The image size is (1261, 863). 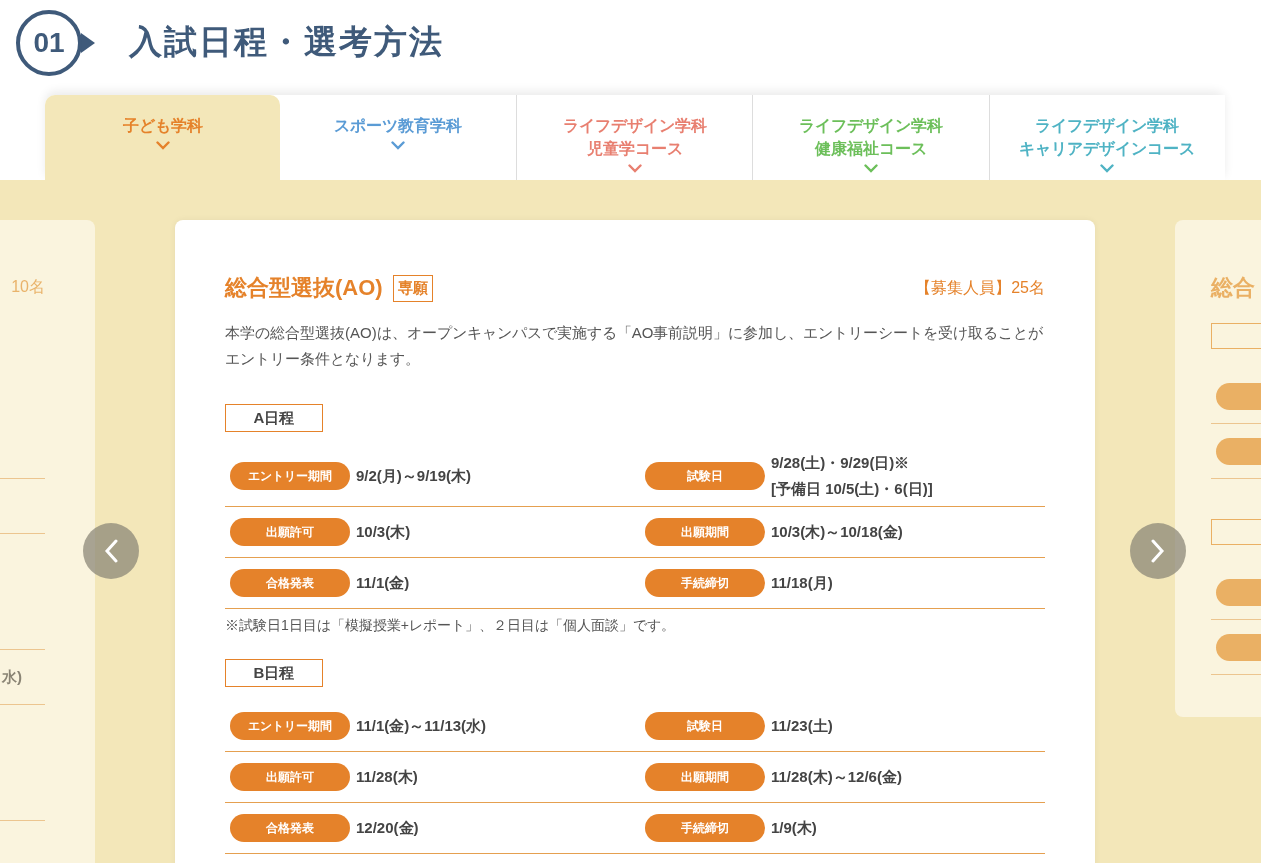 What do you see at coordinates (274, 673) in the screenshot?
I see `schedule-label: B日程` at bounding box center [274, 673].